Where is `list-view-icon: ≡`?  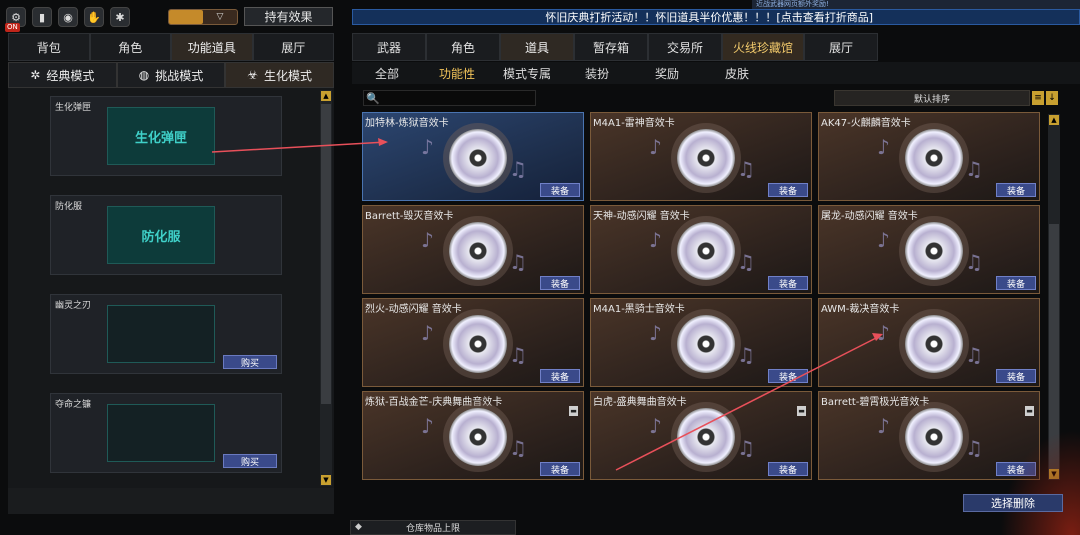 list-view-icon: ≡ is located at coordinates (1038, 98).